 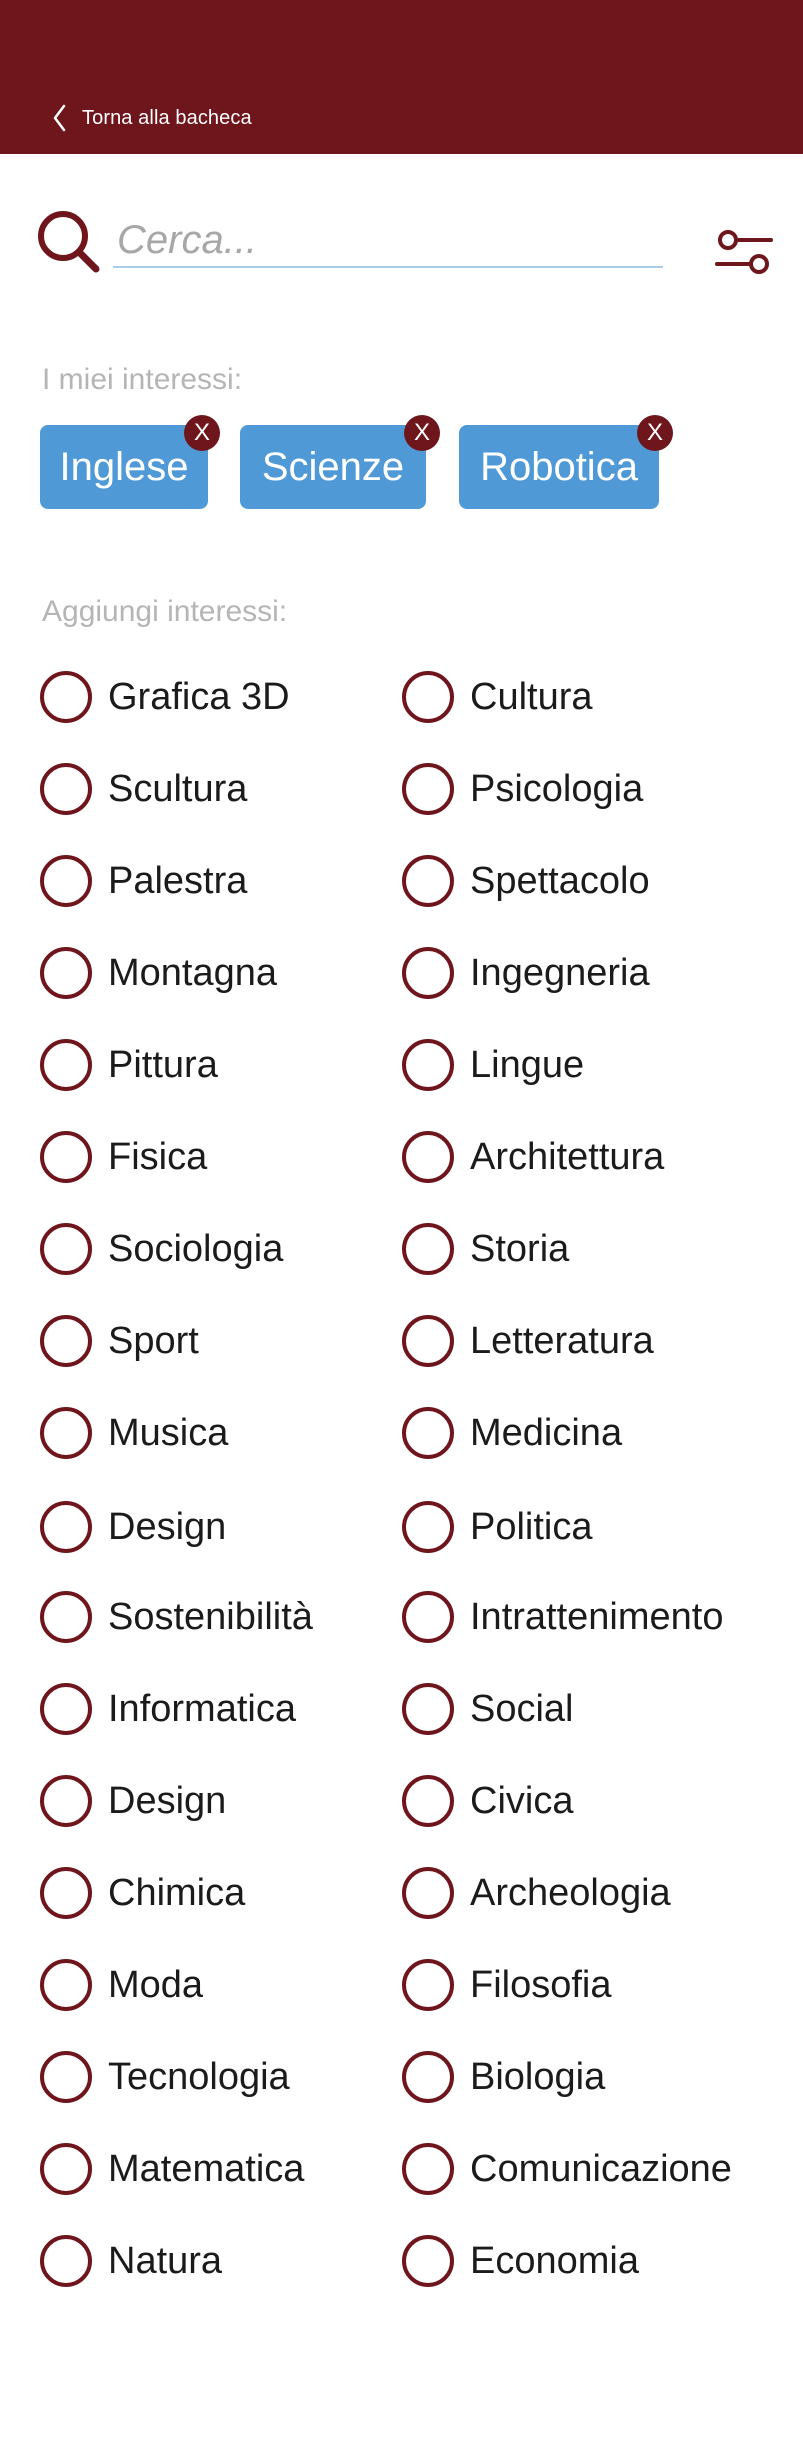 What do you see at coordinates (531, 697) in the screenshot?
I see `interest-option-label: Cultura` at bounding box center [531, 697].